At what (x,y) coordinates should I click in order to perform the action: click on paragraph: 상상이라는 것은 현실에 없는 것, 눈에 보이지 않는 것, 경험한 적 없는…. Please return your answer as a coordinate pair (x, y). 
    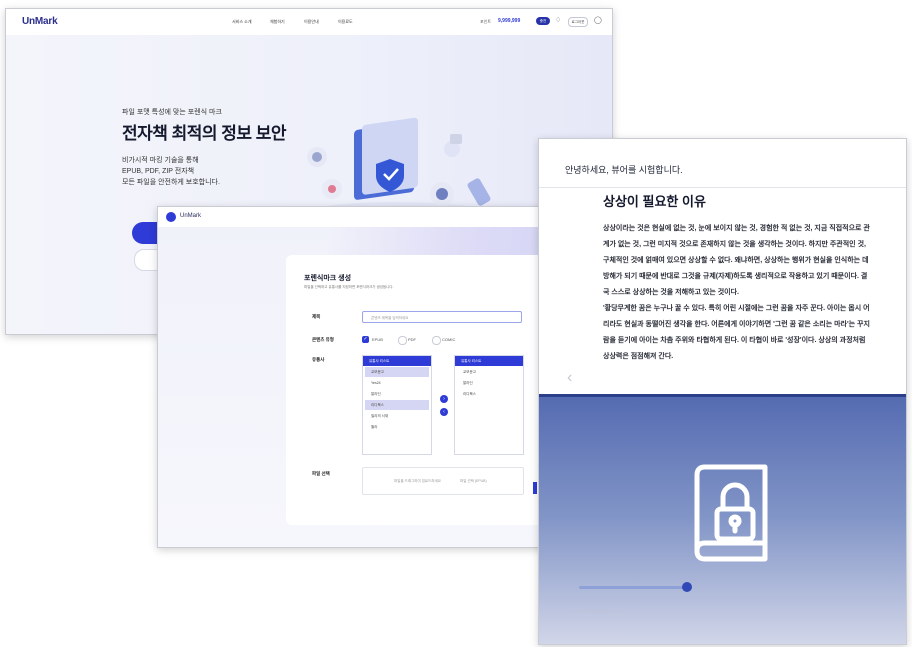
    Looking at the image, I should click on (736, 260).